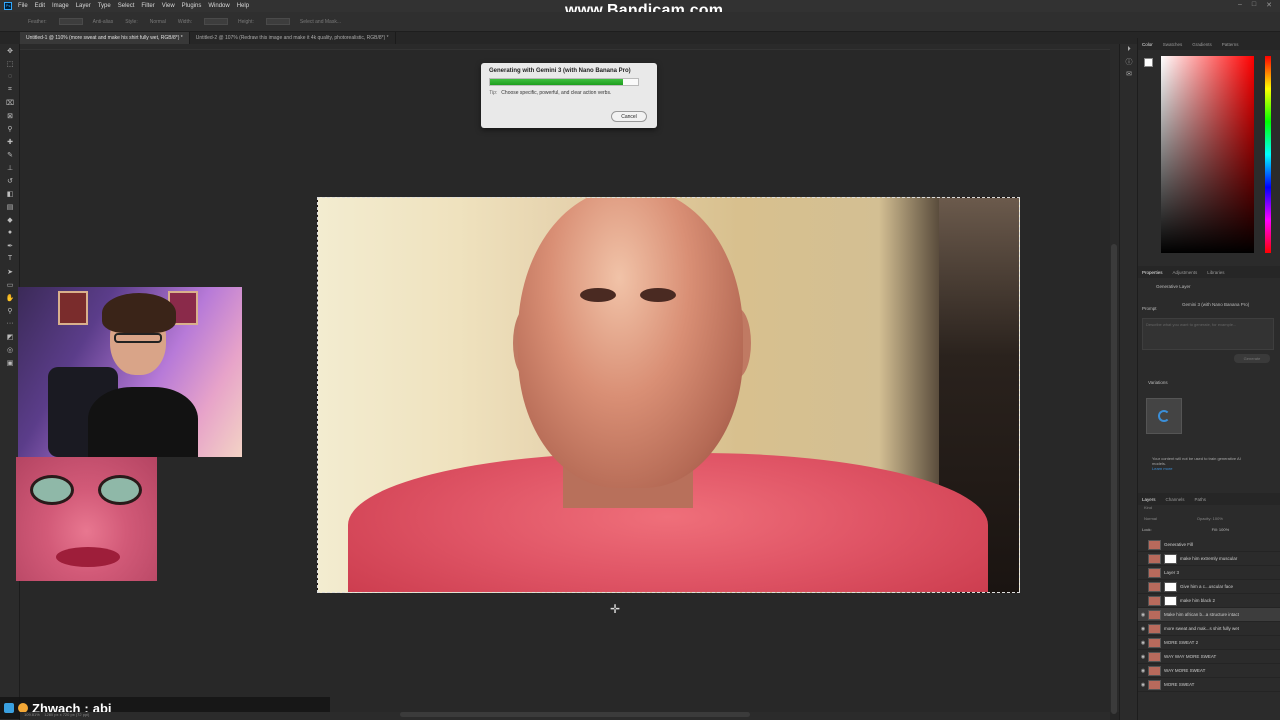  Describe the element at coordinates (1209, 657) in the screenshot. I see `layer-row: ◉ WAY WAY MORE SWEAT` at that location.